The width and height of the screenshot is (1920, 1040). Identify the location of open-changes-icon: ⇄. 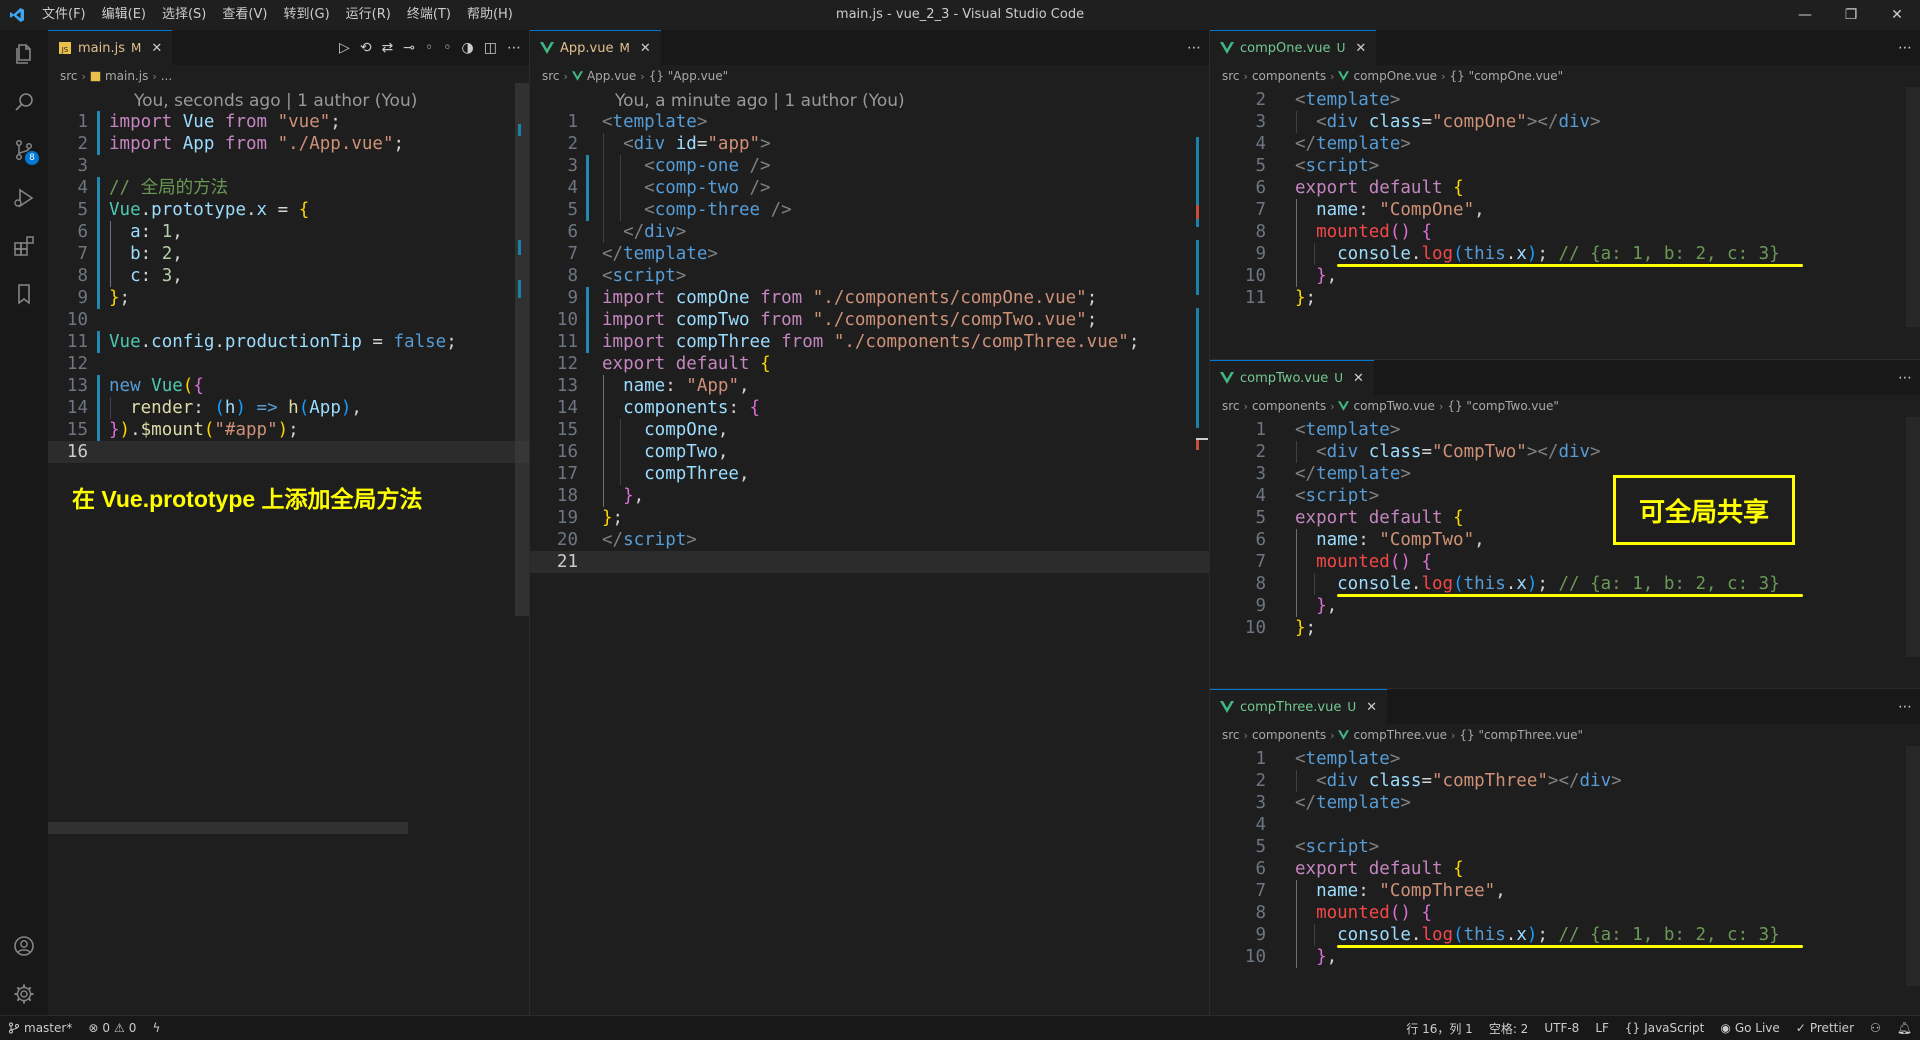
(388, 48).